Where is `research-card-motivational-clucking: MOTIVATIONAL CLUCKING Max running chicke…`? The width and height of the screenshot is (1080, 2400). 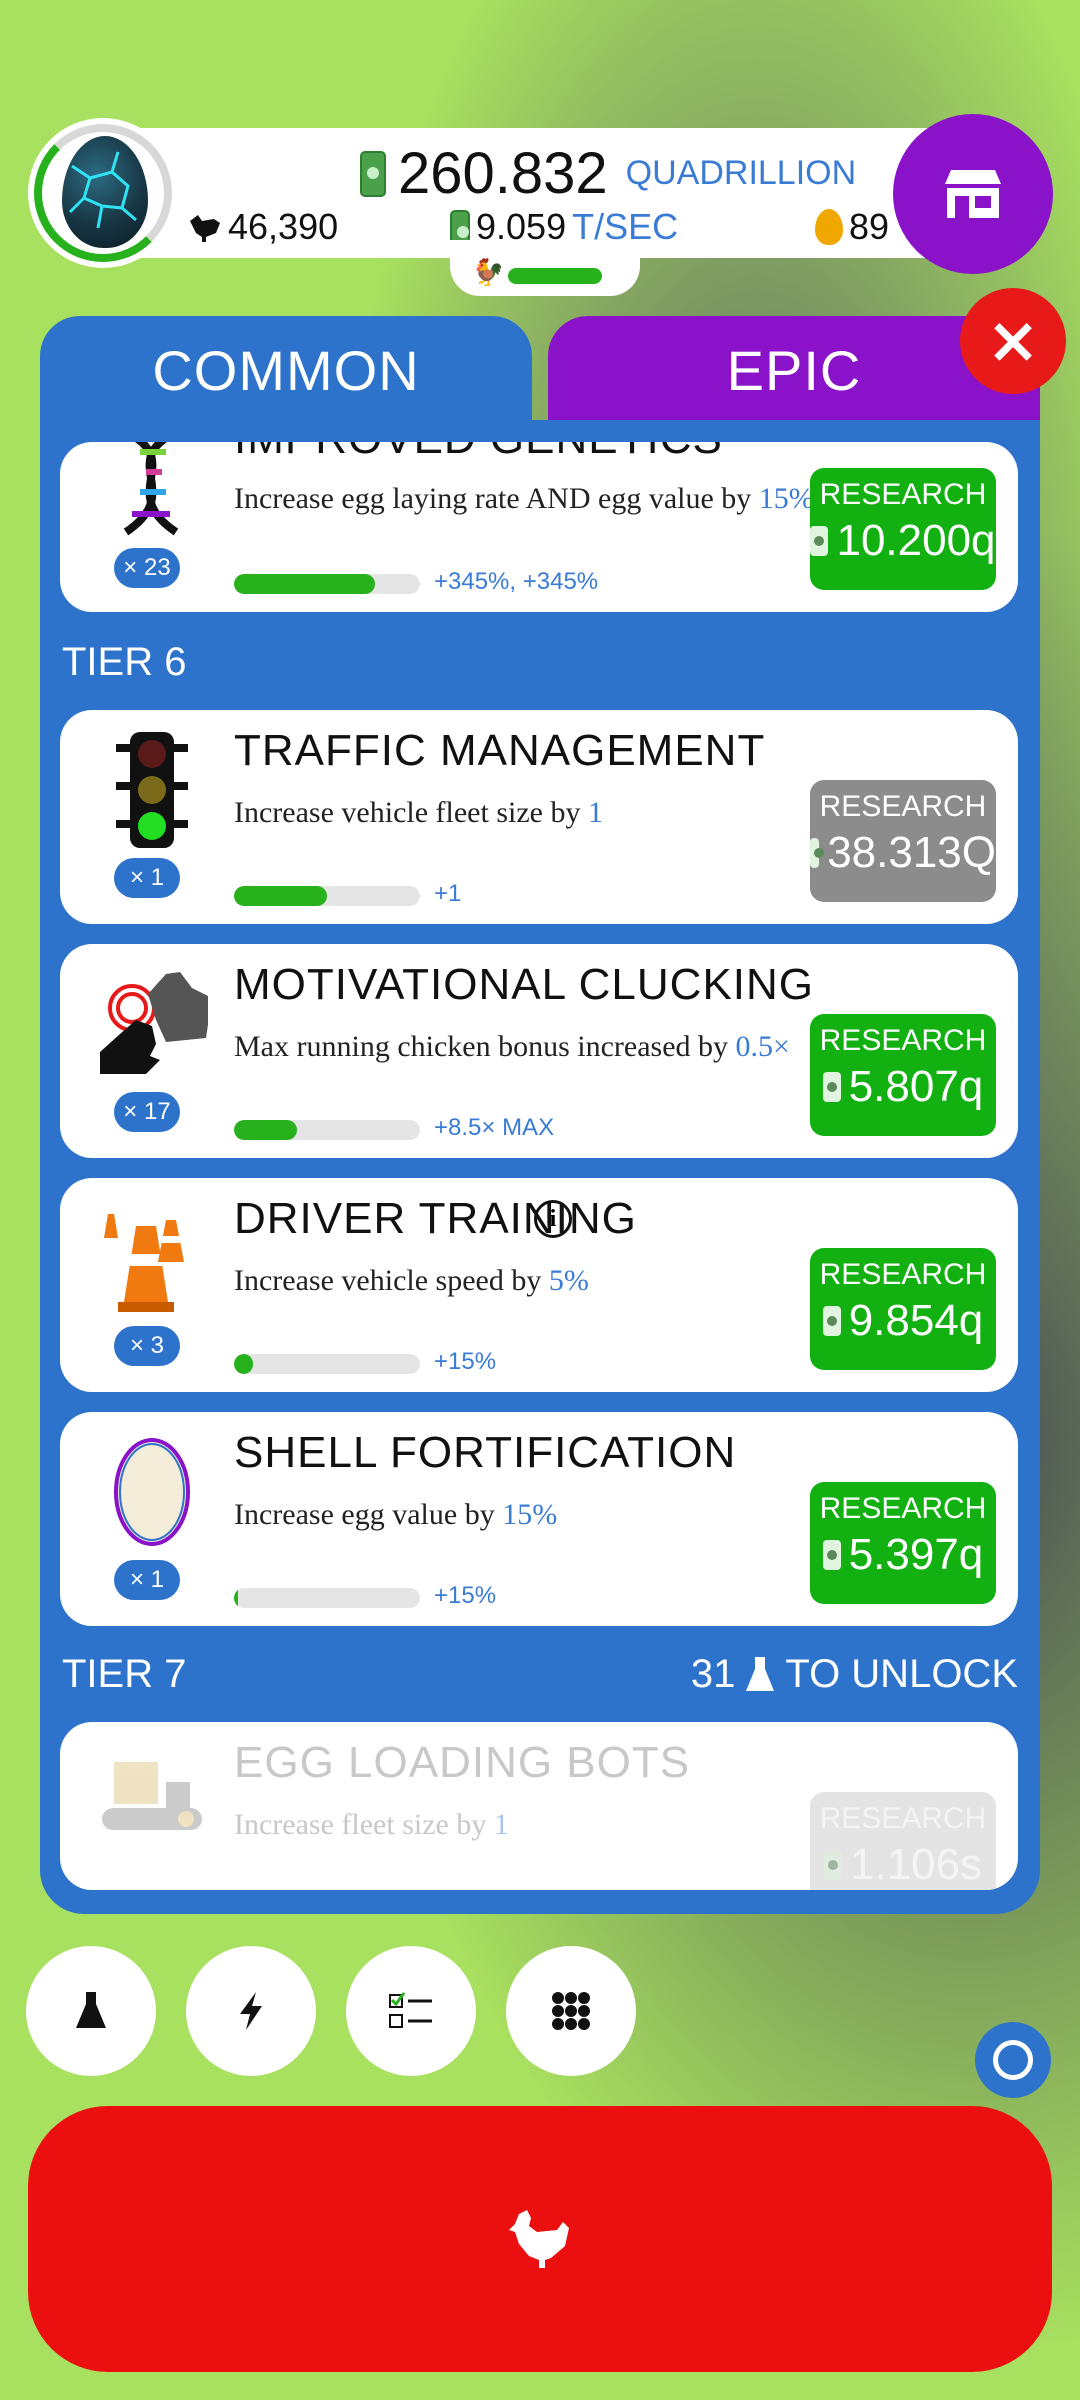 research-card-motivational-clucking: MOTIVATIONAL CLUCKING Max running chicke… is located at coordinates (539, 1051).